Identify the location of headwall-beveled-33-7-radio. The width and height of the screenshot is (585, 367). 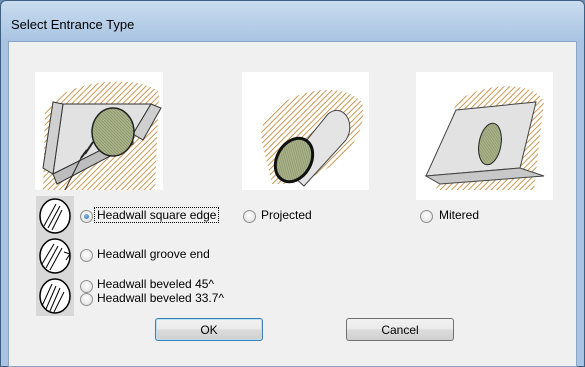
(86, 299).